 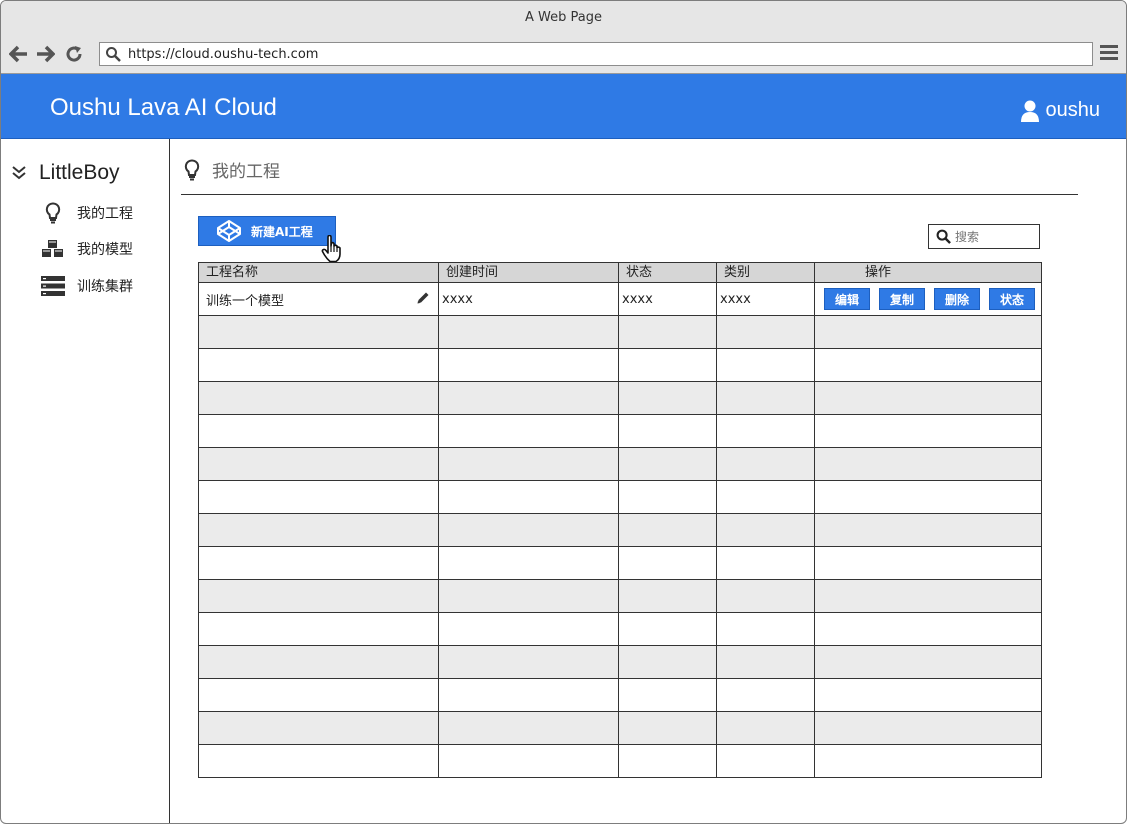 I want to click on url-input, so click(x=598, y=54).